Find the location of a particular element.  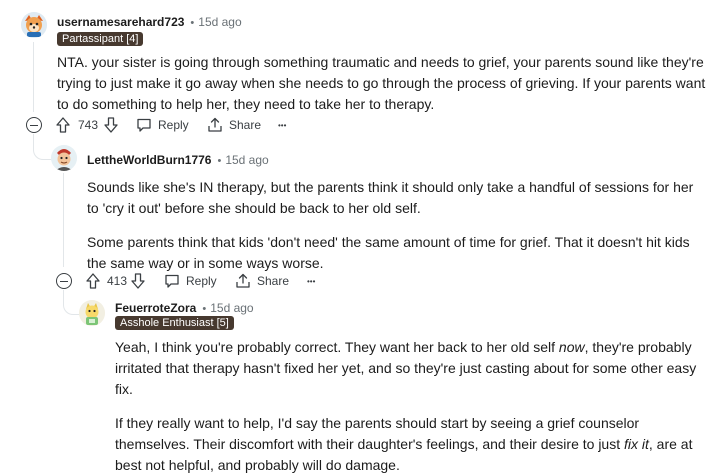

comment-actions: 413 Reply Share ••• is located at coordinates (361, 281).